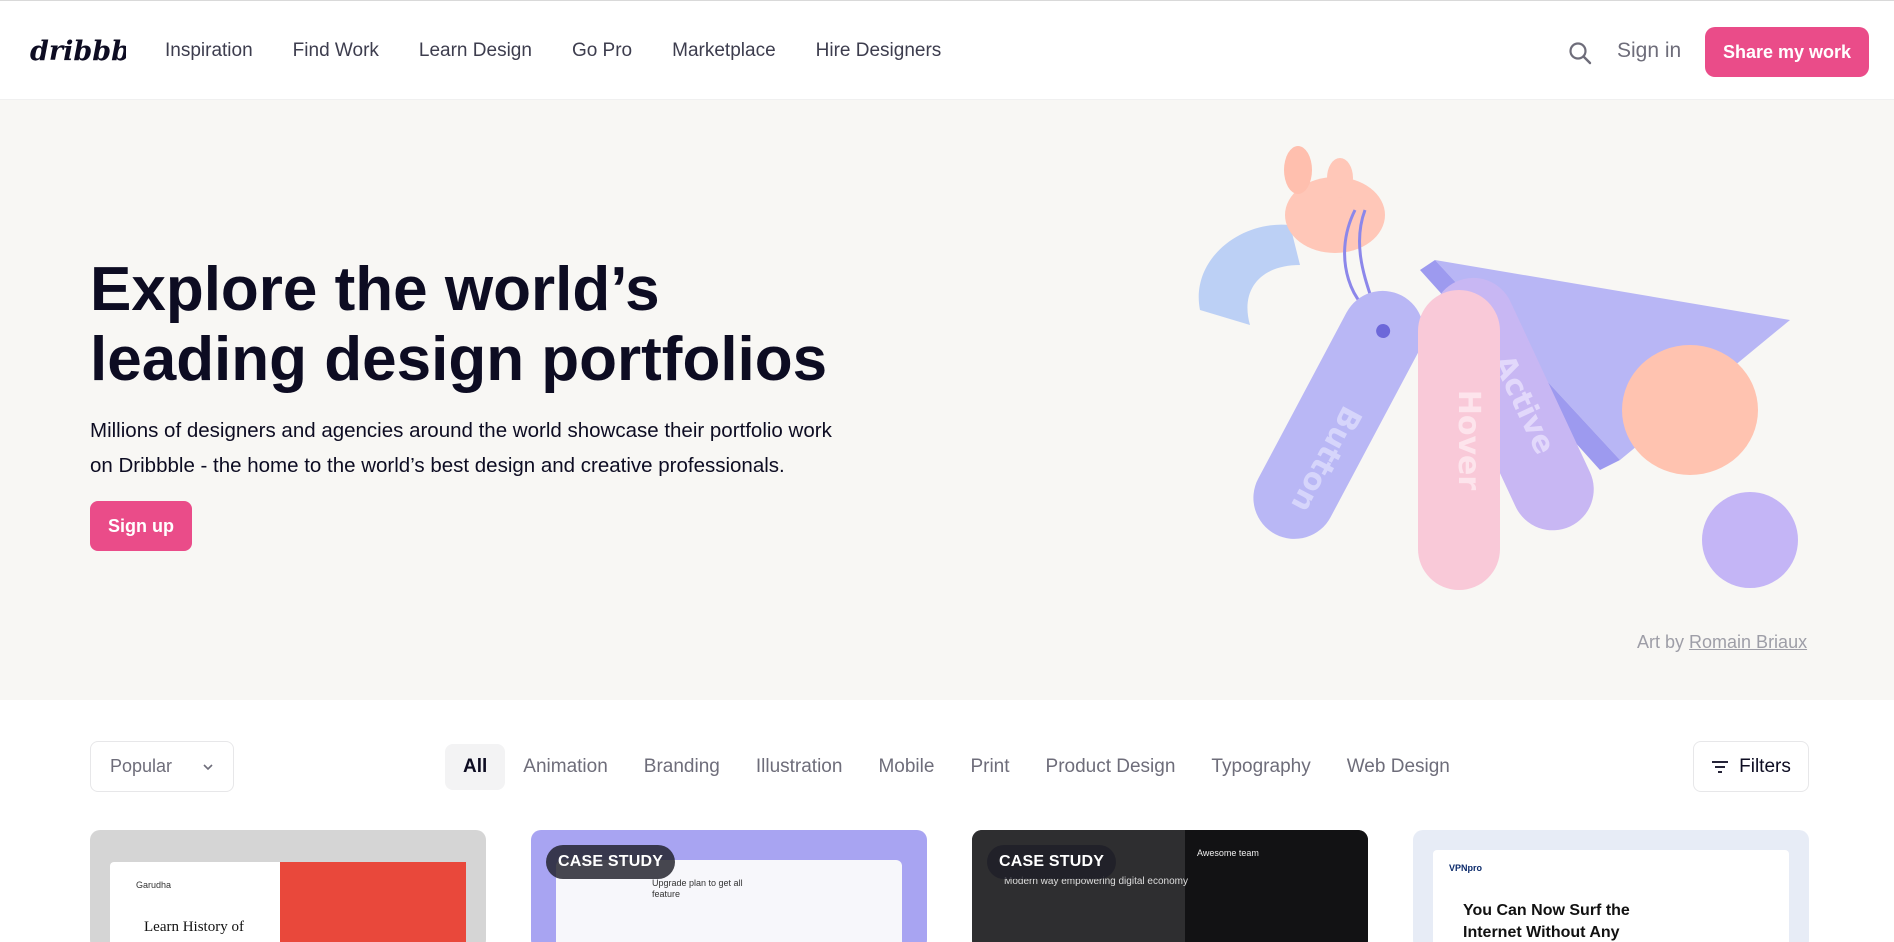 This screenshot has height=942, width=1894. I want to click on nav-marketplace: Marketplace, so click(724, 51).